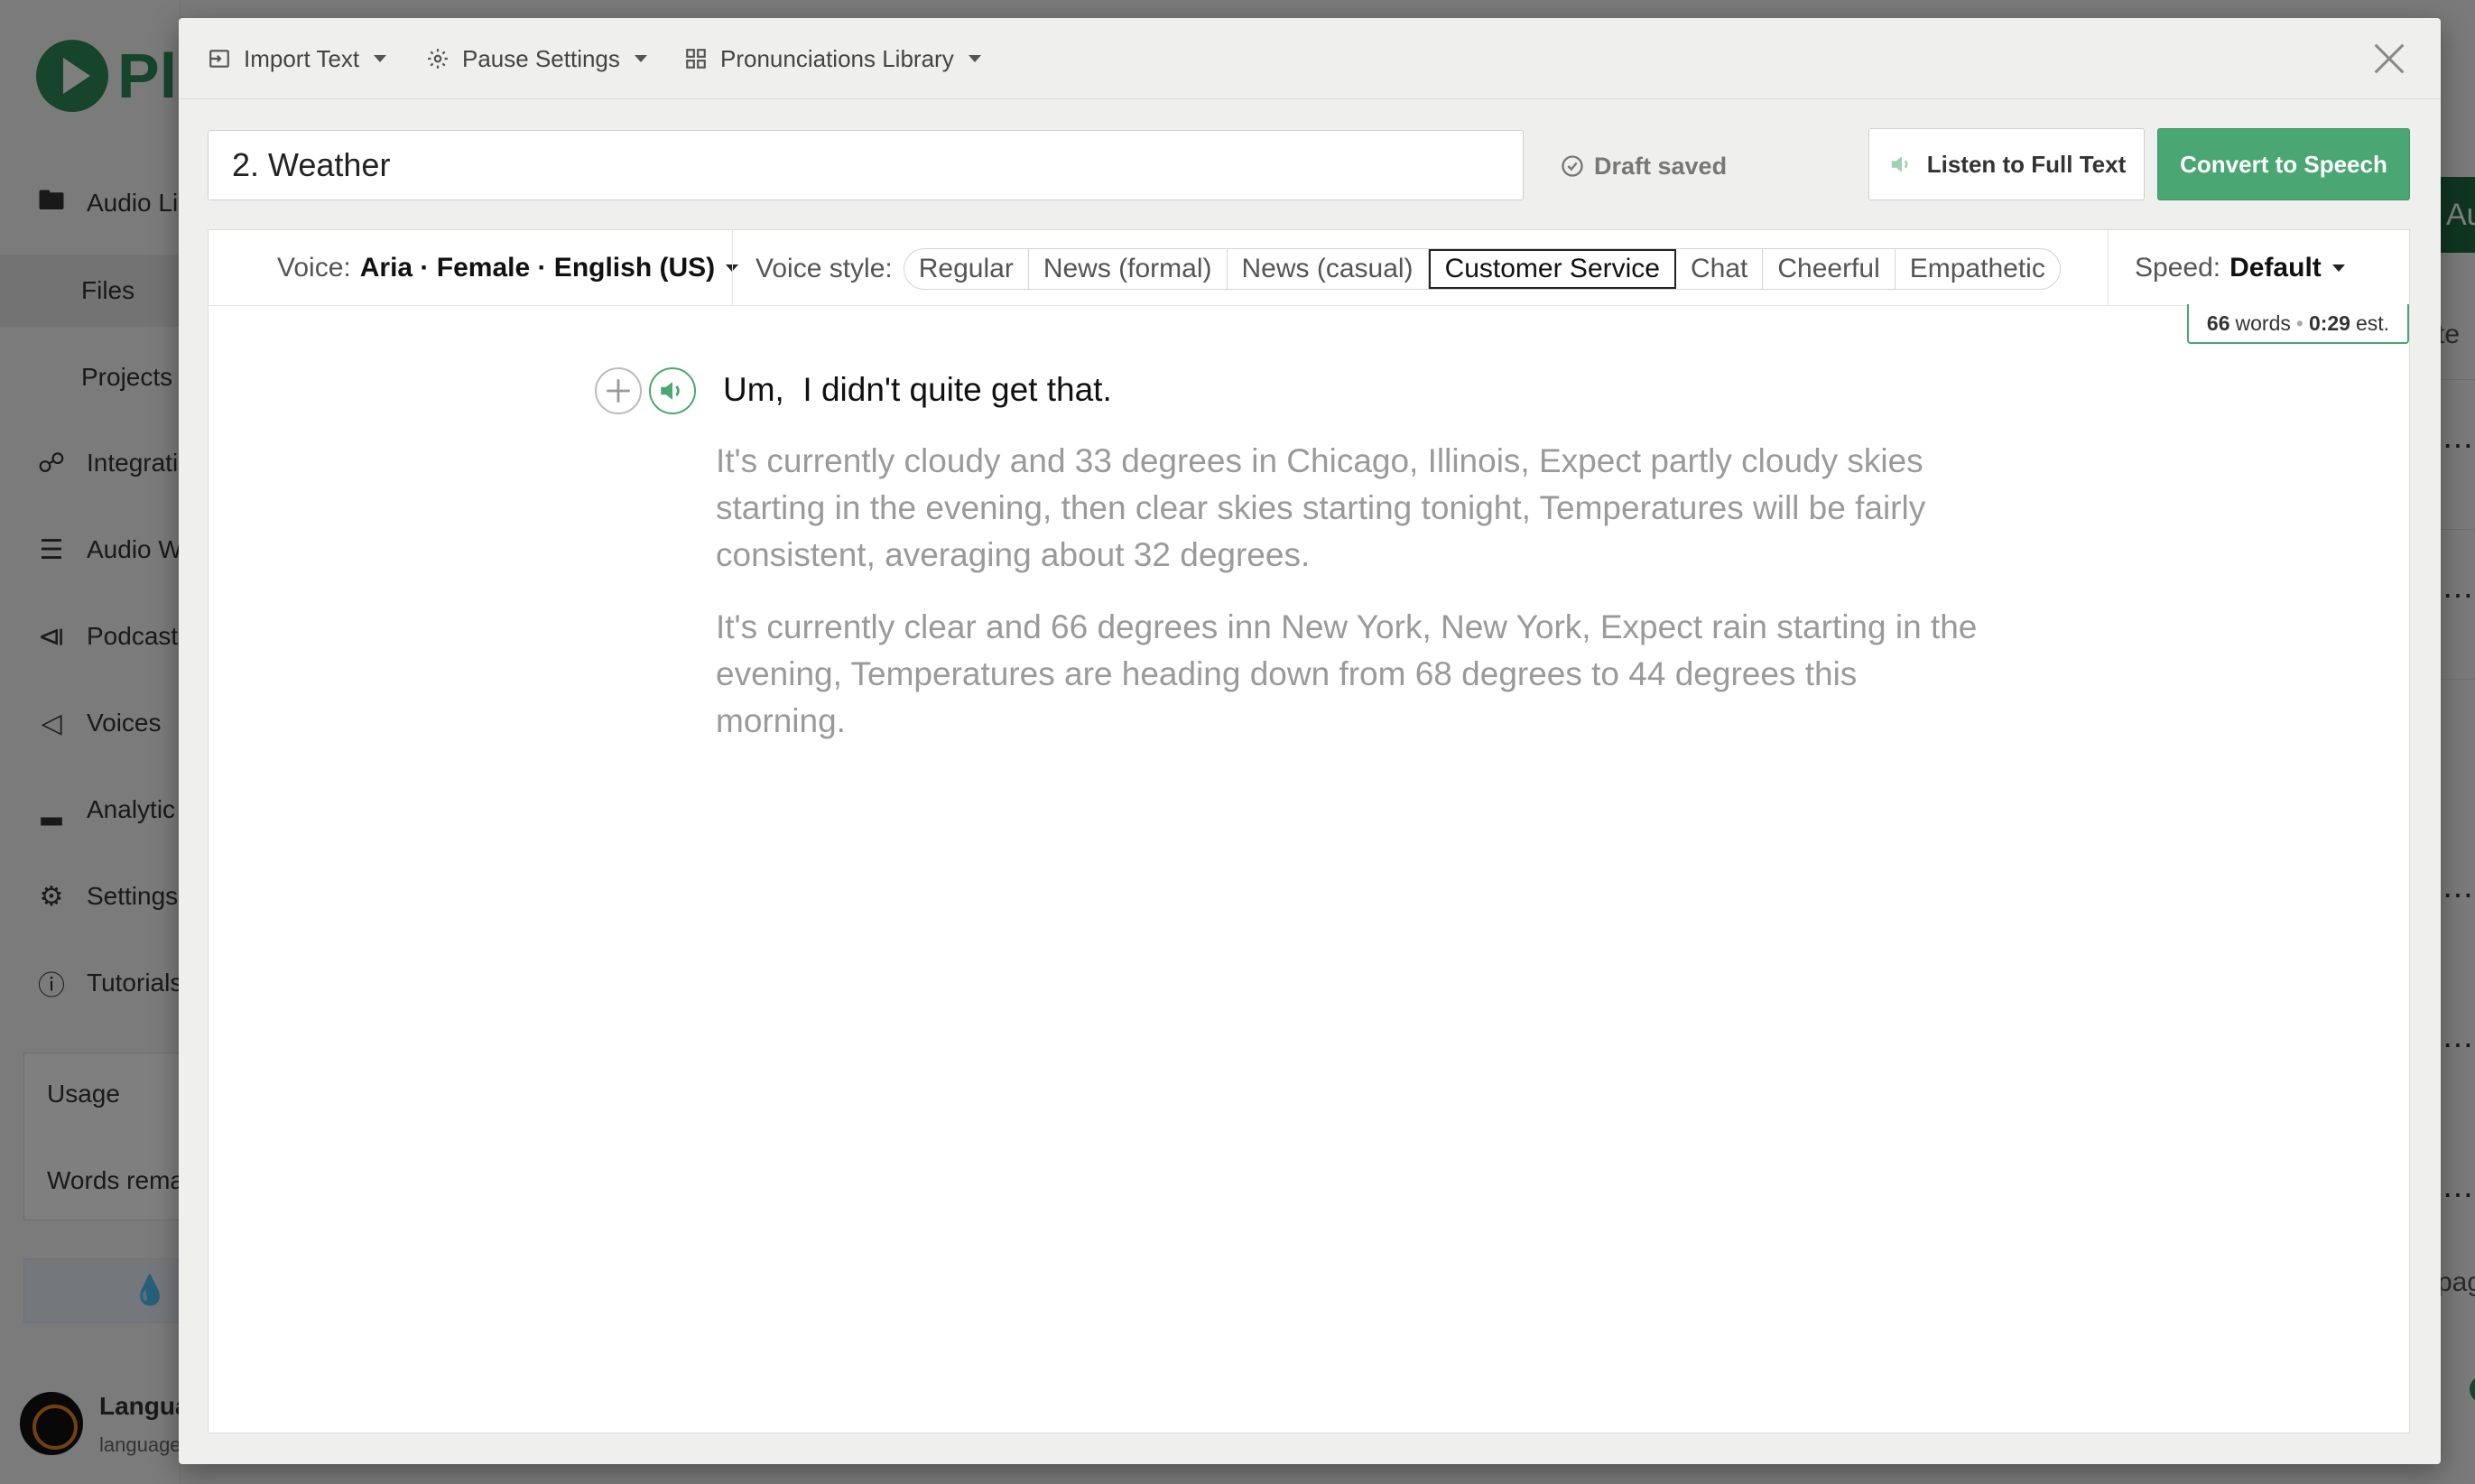 This screenshot has width=2475, height=1484. I want to click on add-block-button, so click(618, 391).